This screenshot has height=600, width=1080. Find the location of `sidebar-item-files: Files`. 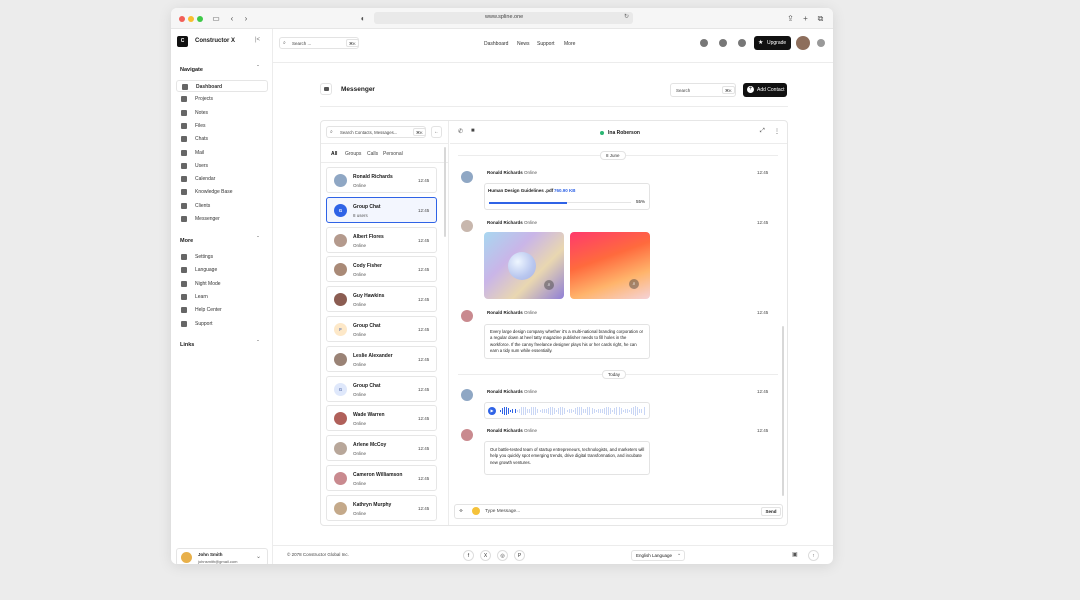

sidebar-item-files: Files is located at coordinates (222, 126).